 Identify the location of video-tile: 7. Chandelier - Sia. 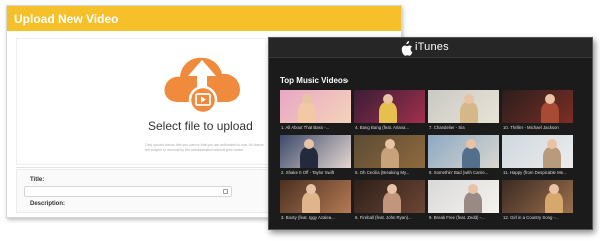
(463, 111).